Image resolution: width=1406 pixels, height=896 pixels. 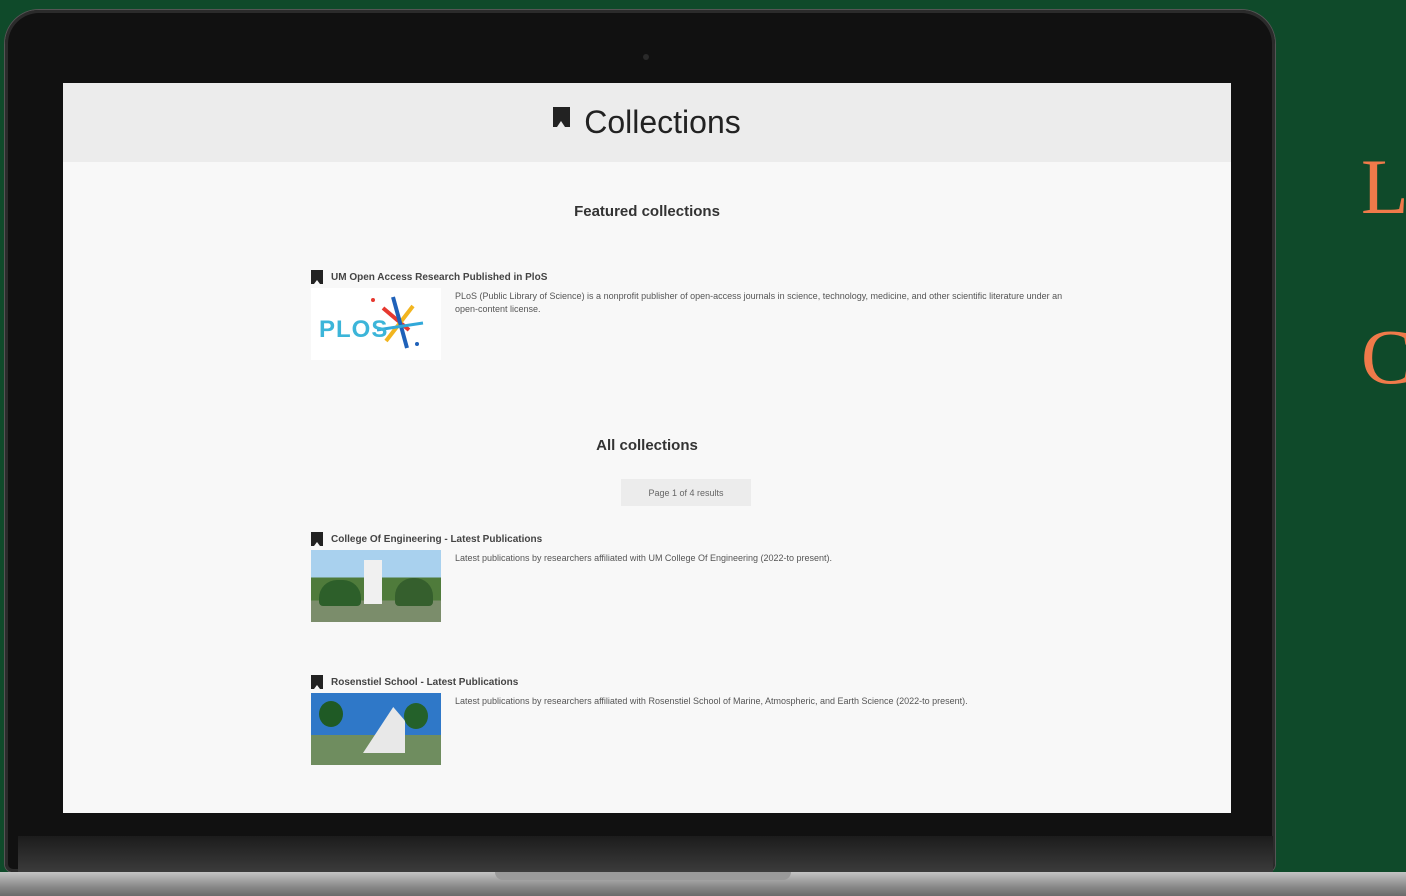 I want to click on pagination-status: Page 1 of 4 results, so click(x=686, y=492).